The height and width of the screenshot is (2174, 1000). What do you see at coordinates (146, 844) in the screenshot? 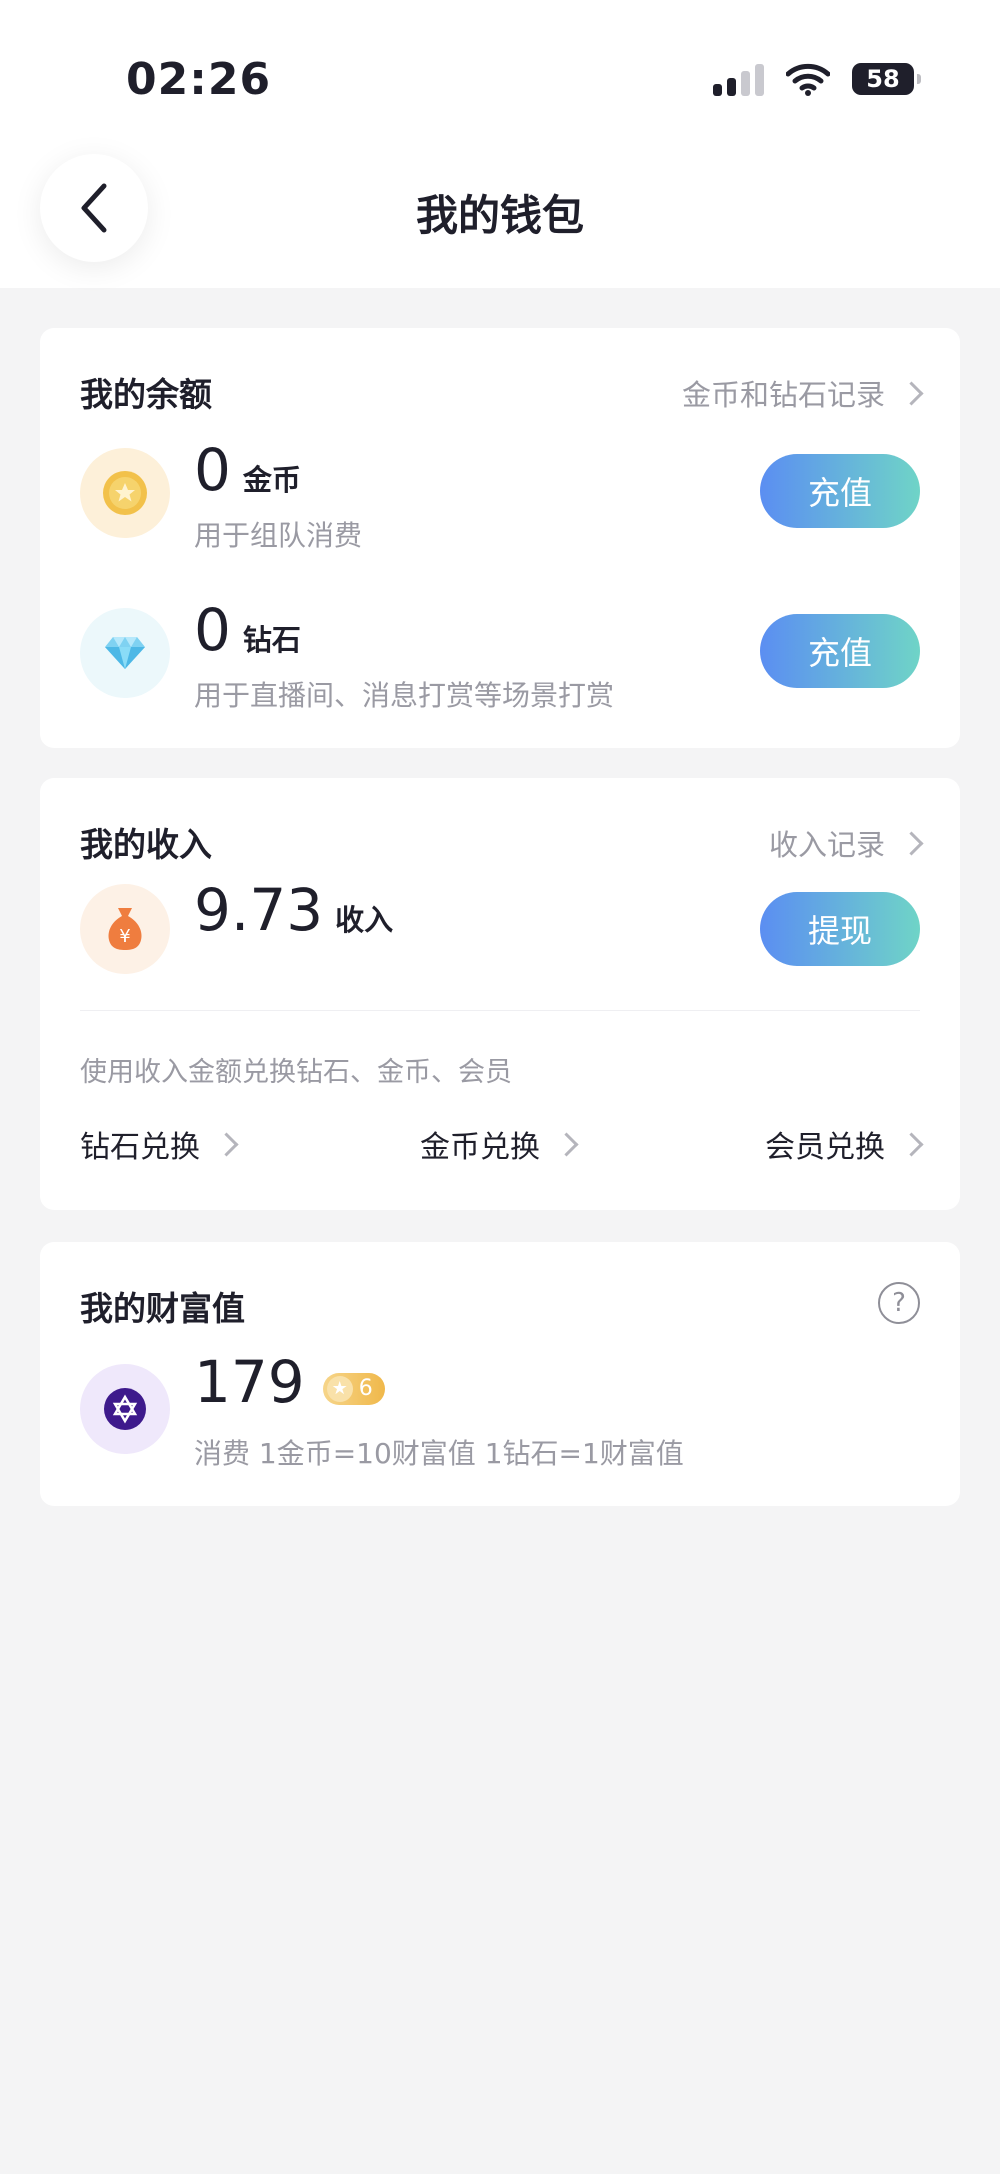
I see `income-title: 我的收入` at bounding box center [146, 844].